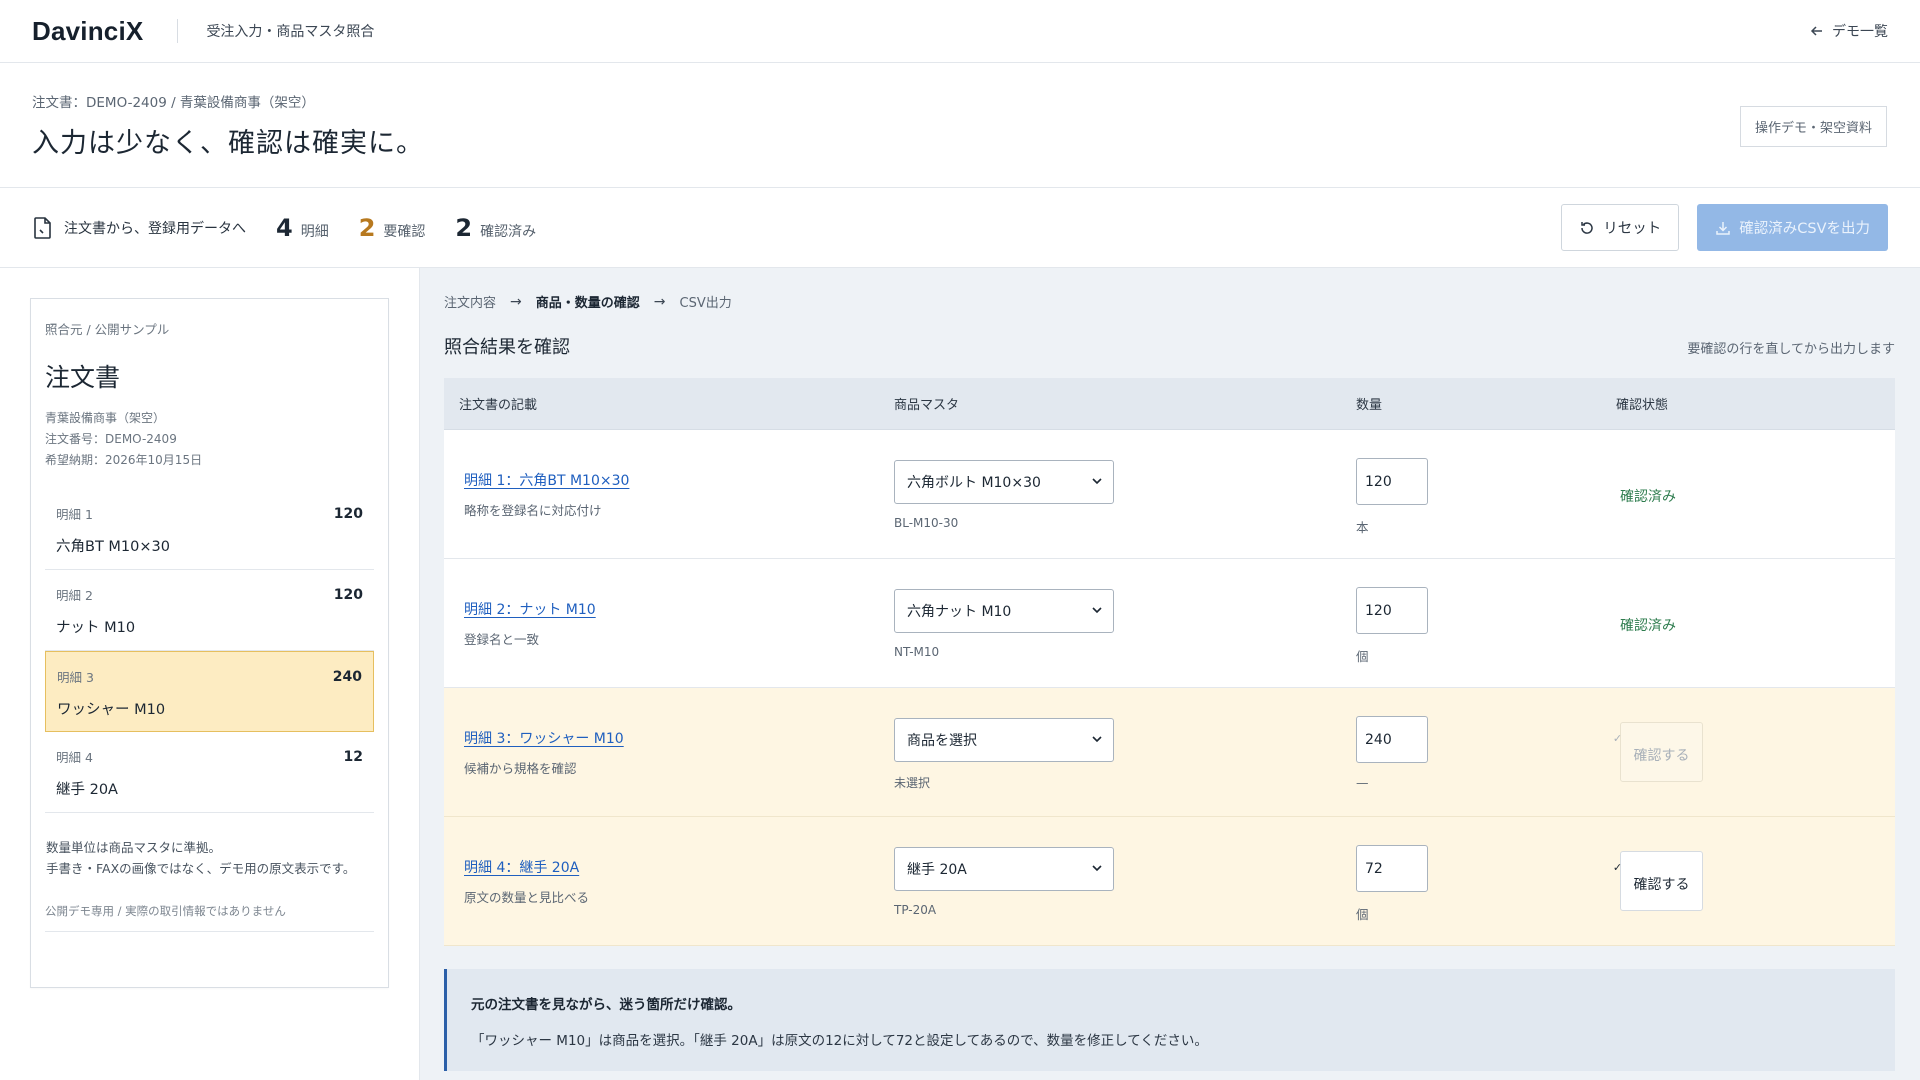  What do you see at coordinates (587, 303) in the screenshot?
I see `step-product-quantity: 商品・数量の確認` at bounding box center [587, 303].